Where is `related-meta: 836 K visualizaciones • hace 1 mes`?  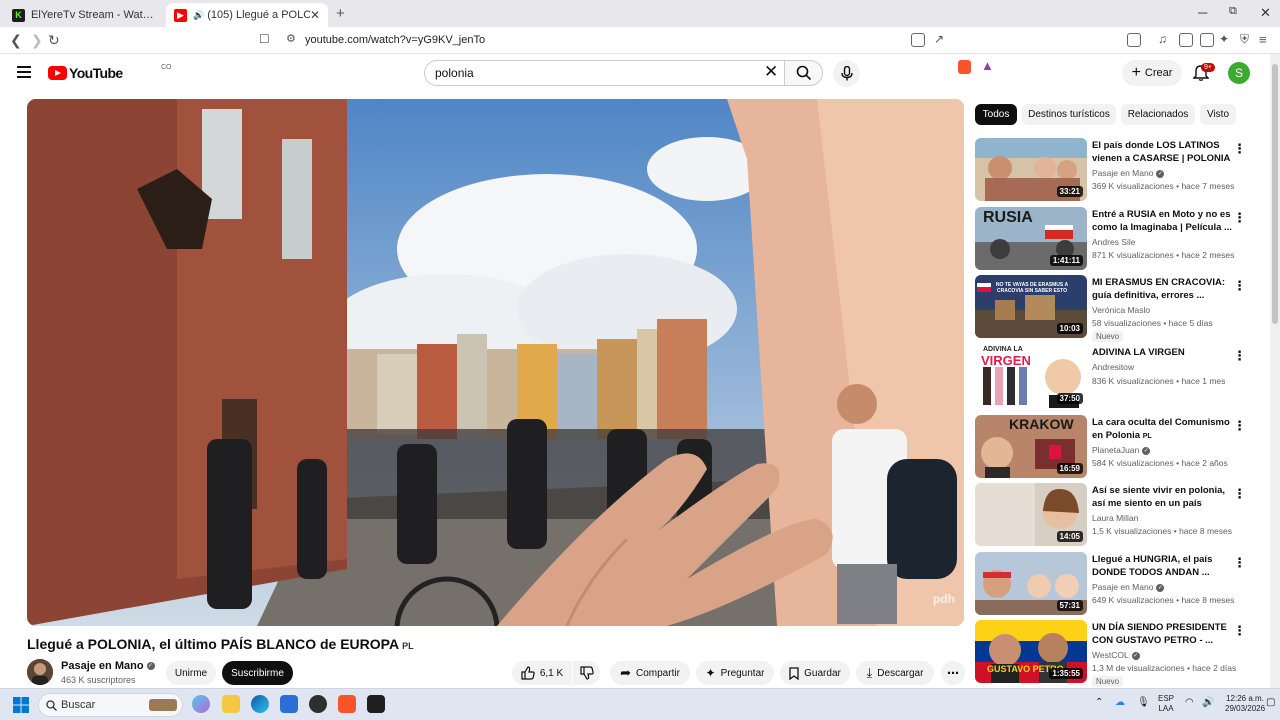
related-meta: 836 K visualizaciones • hace 1 mes is located at coordinates (1159, 381).